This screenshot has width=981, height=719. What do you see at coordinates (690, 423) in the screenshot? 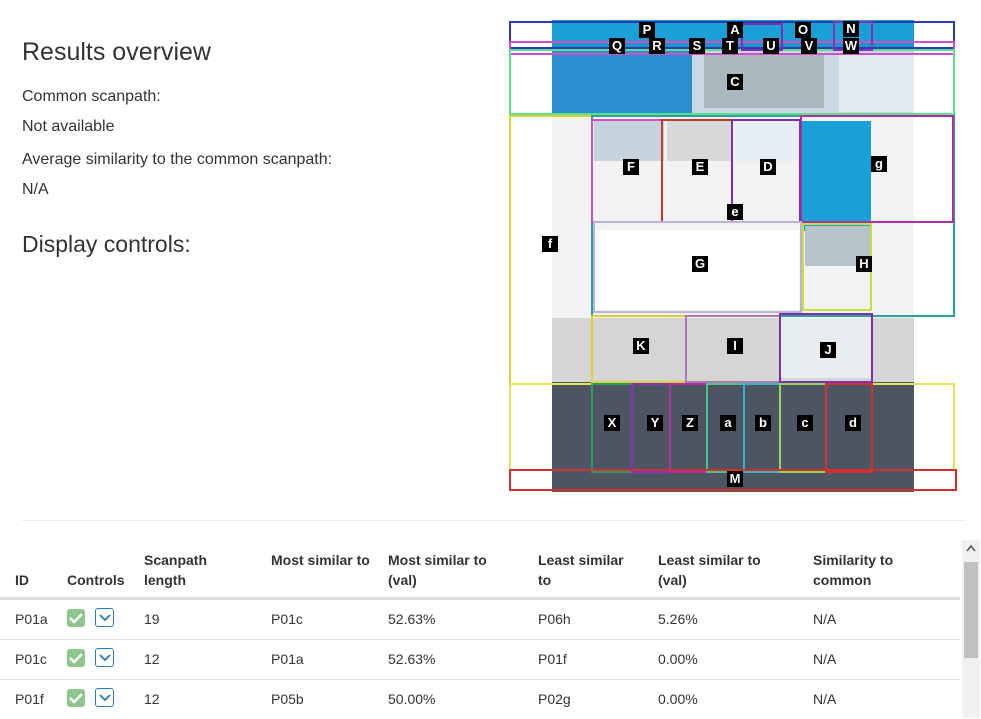
I see `aoi-label-Z: Z` at bounding box center [690, 423].